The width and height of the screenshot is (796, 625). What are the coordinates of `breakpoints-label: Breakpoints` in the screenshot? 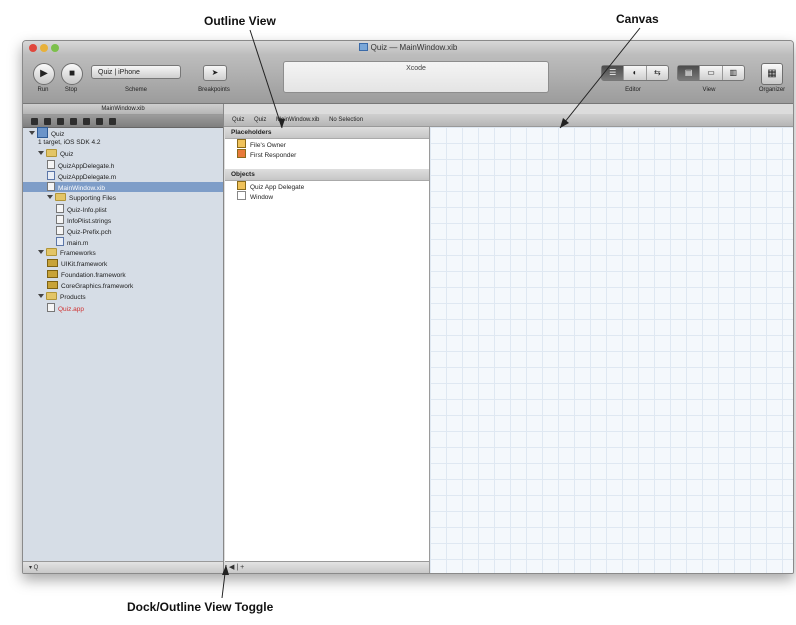 It's located at (214, 90).